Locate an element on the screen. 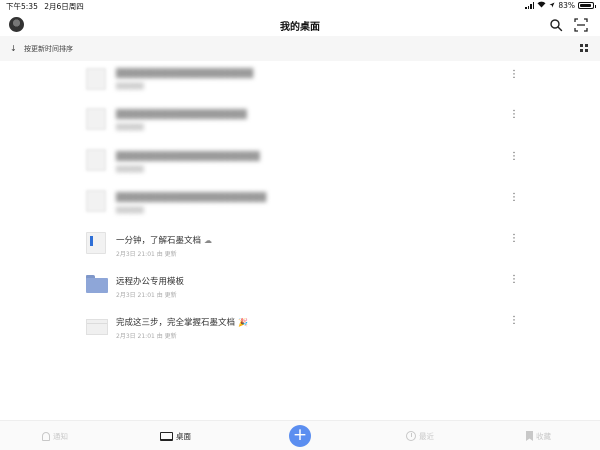  location-icon is located at coordinates (552, 5).